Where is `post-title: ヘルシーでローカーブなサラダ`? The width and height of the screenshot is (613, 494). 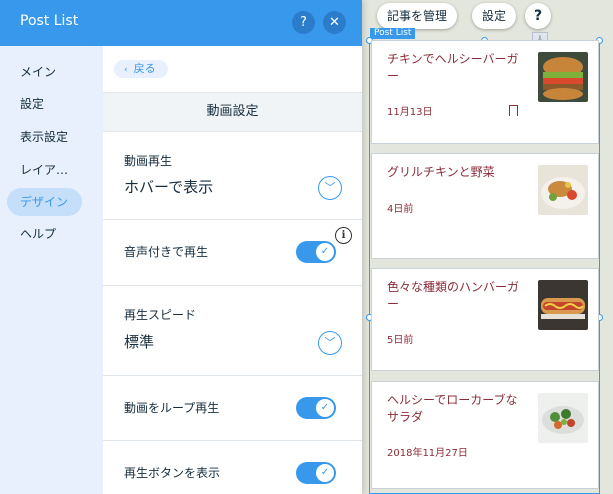
post-title: ヘルシーでローカーブなサラダ is located at coordinates (457, 409).